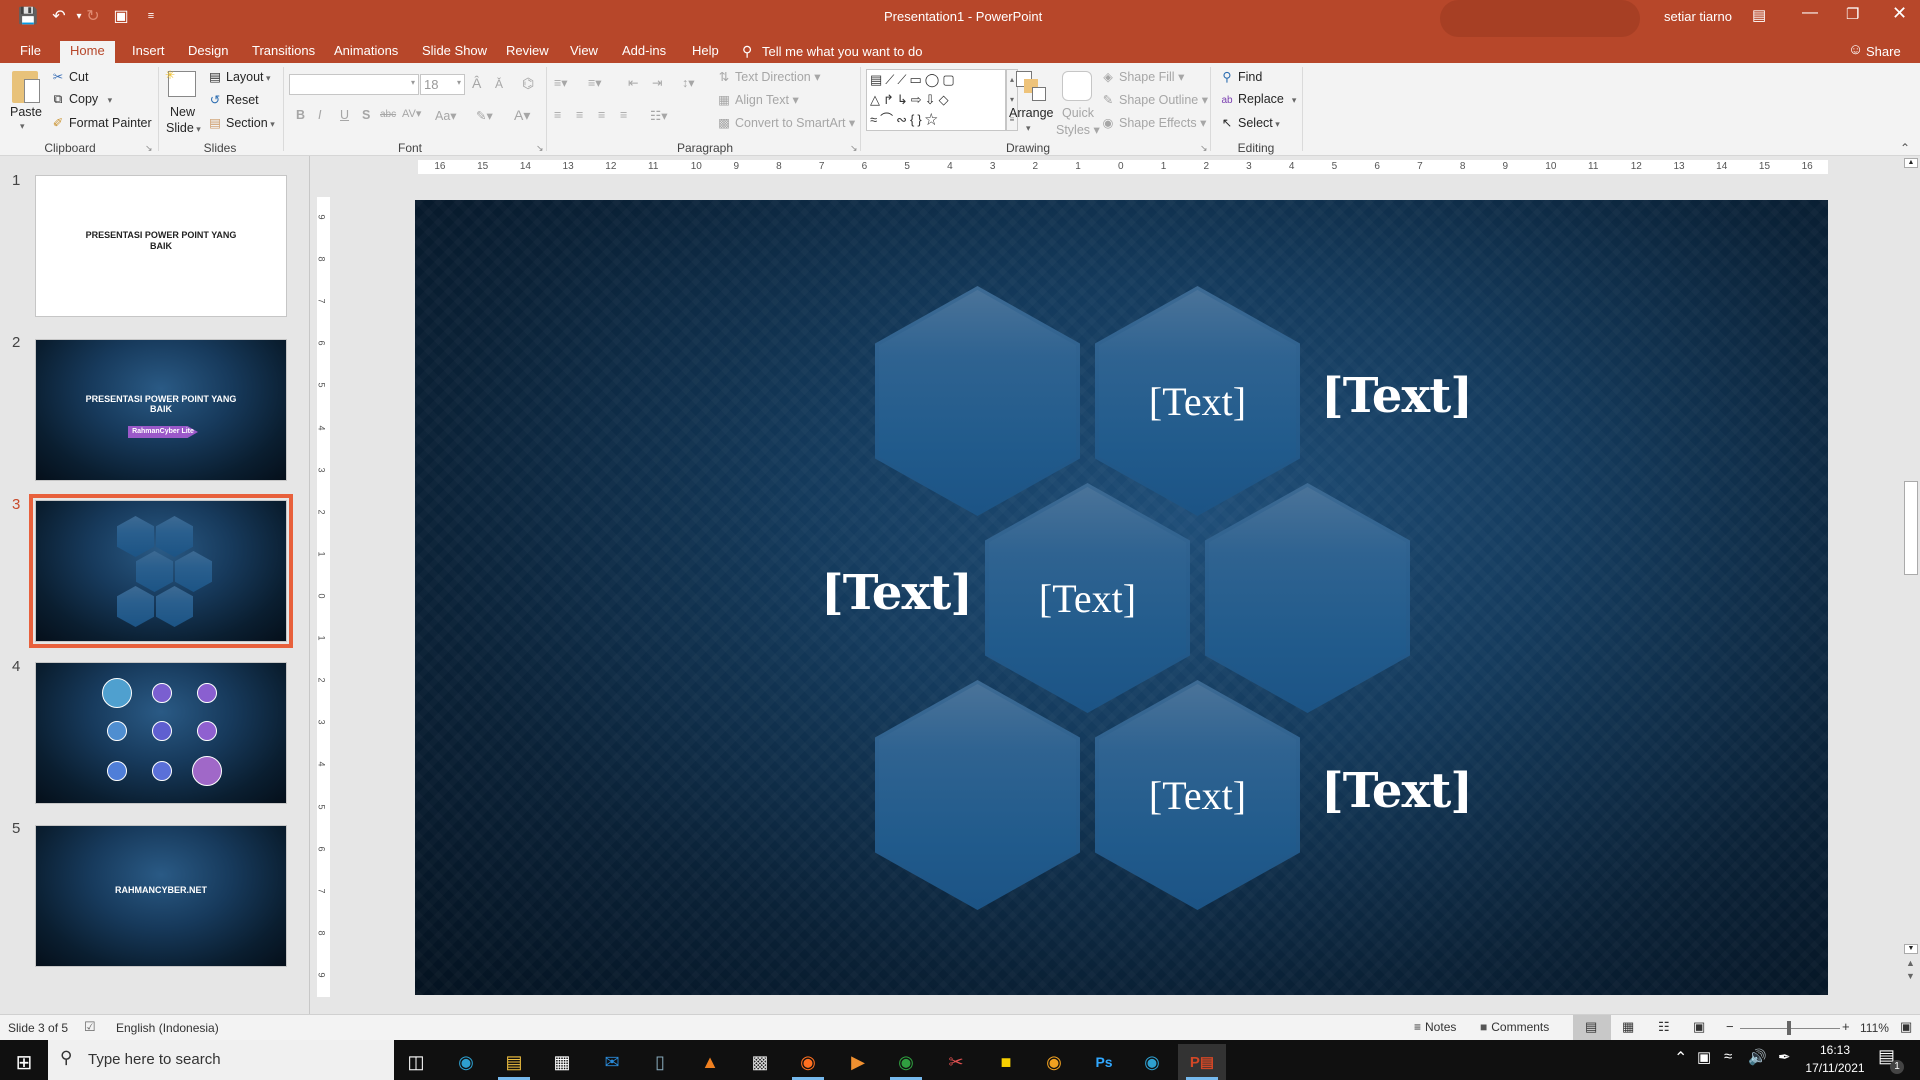 This screenshot has height=1080, width=1920. What do you see at coordinates (528, 83) in the screenshot?
I see `clear-formatting-icon: ⌬` at bounding box center [528, 83].